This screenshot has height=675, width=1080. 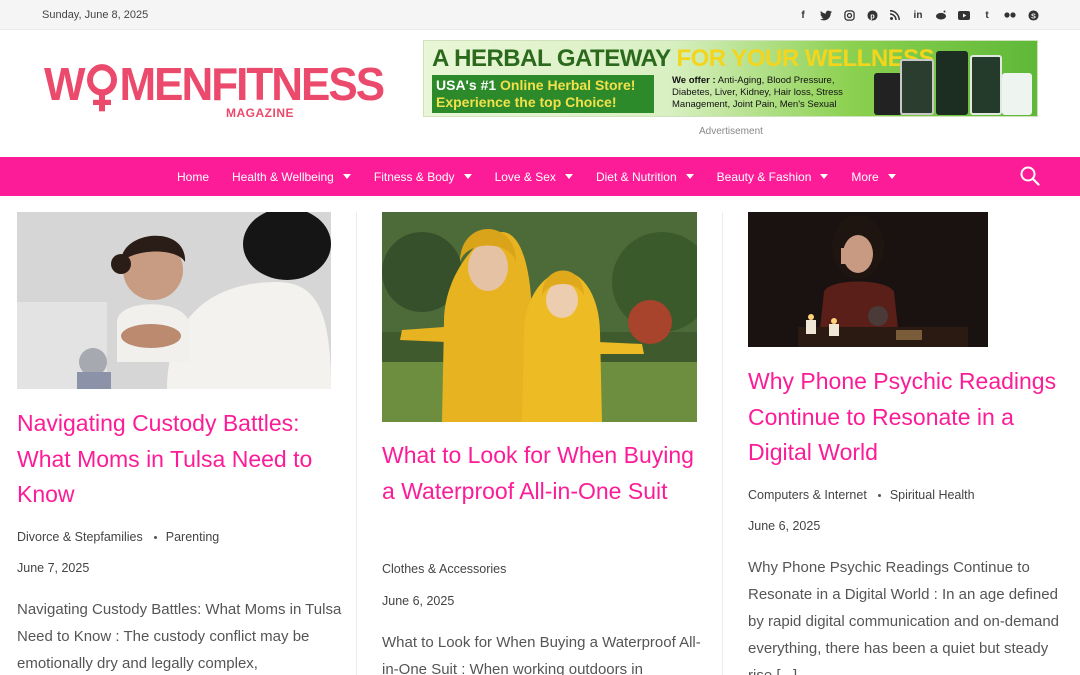 What do you see at coordinates (803, 15) in the screenshot?
I see `facebook-icon: f` at bounding box center [803, 15].